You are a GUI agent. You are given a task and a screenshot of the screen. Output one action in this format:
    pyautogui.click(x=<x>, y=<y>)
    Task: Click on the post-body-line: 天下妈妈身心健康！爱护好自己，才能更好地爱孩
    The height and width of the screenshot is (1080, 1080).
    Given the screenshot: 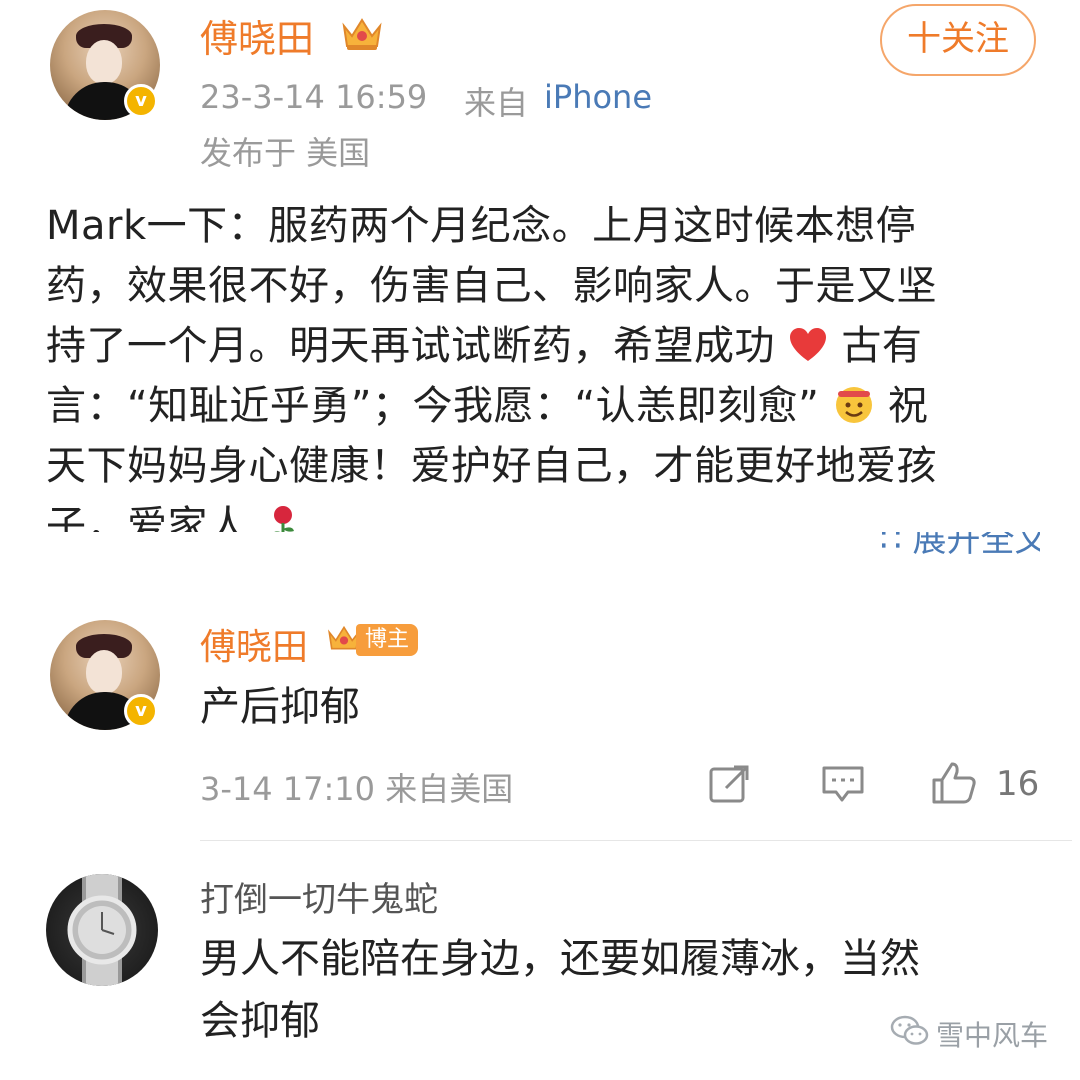 What is the action you would take?
    pyautogui.click(x=491, y=466)
    